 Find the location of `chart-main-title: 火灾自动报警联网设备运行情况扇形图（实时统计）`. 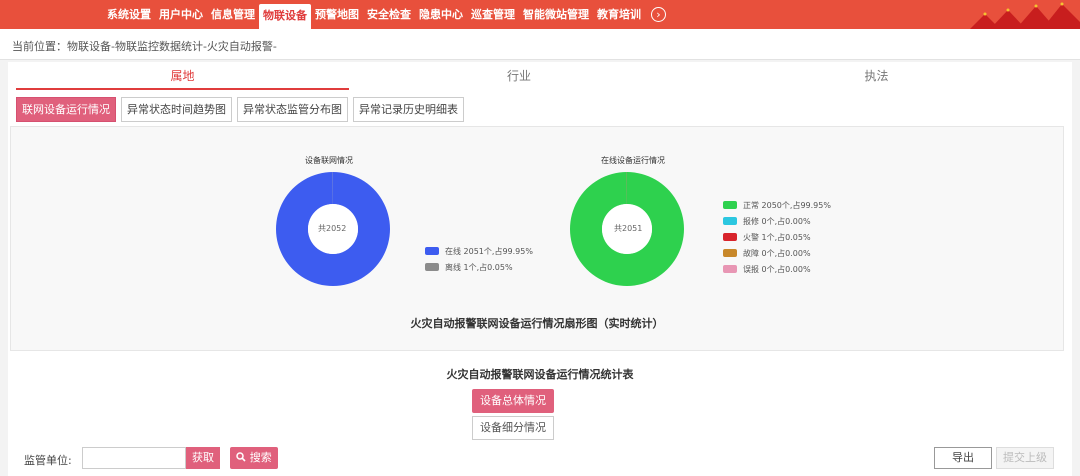

chart-main-title: 火灾自动报警联网设备运行情况扇形图（实时统计） is located at coordinates (537, 323).